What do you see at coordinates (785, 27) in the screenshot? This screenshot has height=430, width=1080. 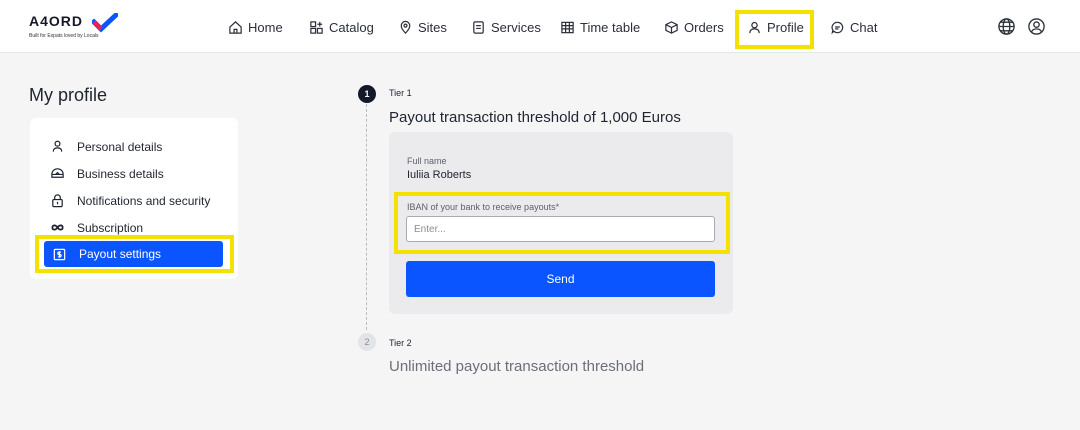 I see `nav-profile-label: Profile` at bounding box center [785, 27].